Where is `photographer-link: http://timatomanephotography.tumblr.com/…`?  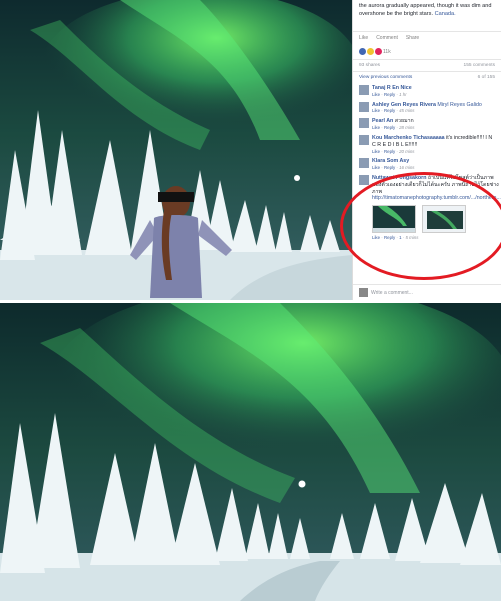 photographer-link: http://timatomanephotography.tumblr.com/… is located at coordinates (436, 198).